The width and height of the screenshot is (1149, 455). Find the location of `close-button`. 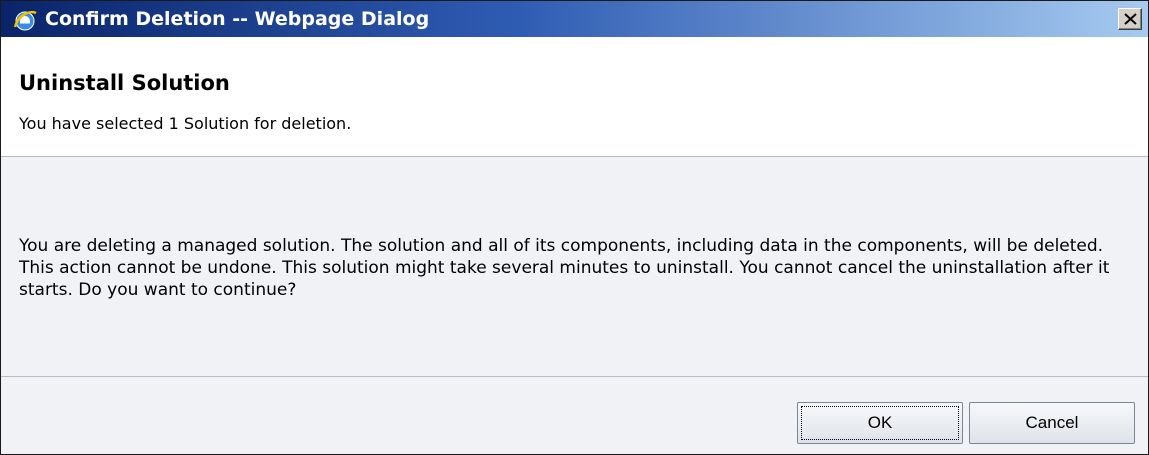

close-button is located at coordinates (1130, 19).